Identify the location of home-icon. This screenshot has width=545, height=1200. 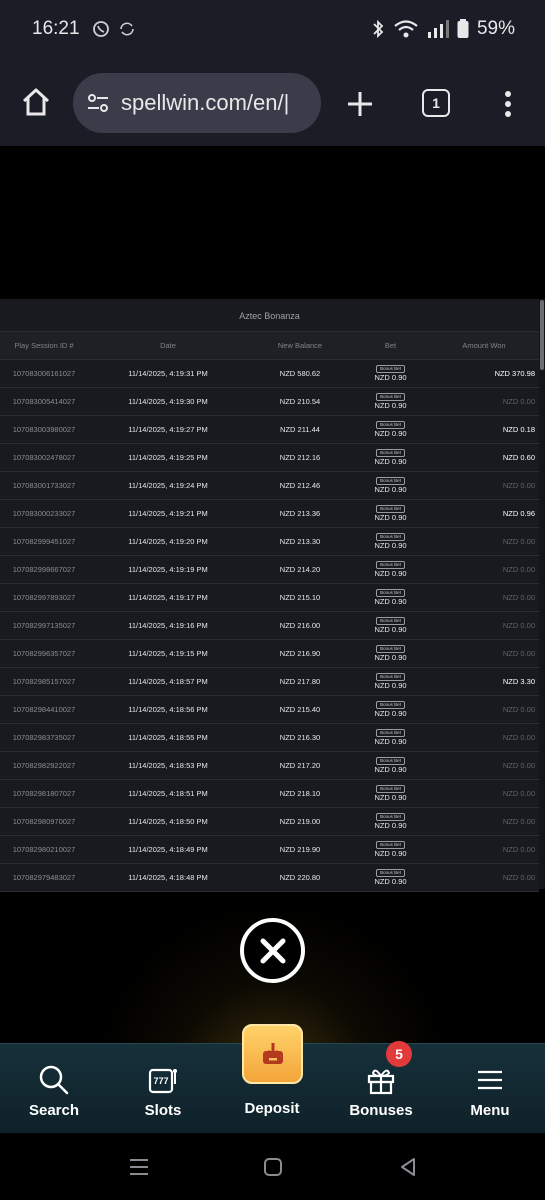
(36, 102).